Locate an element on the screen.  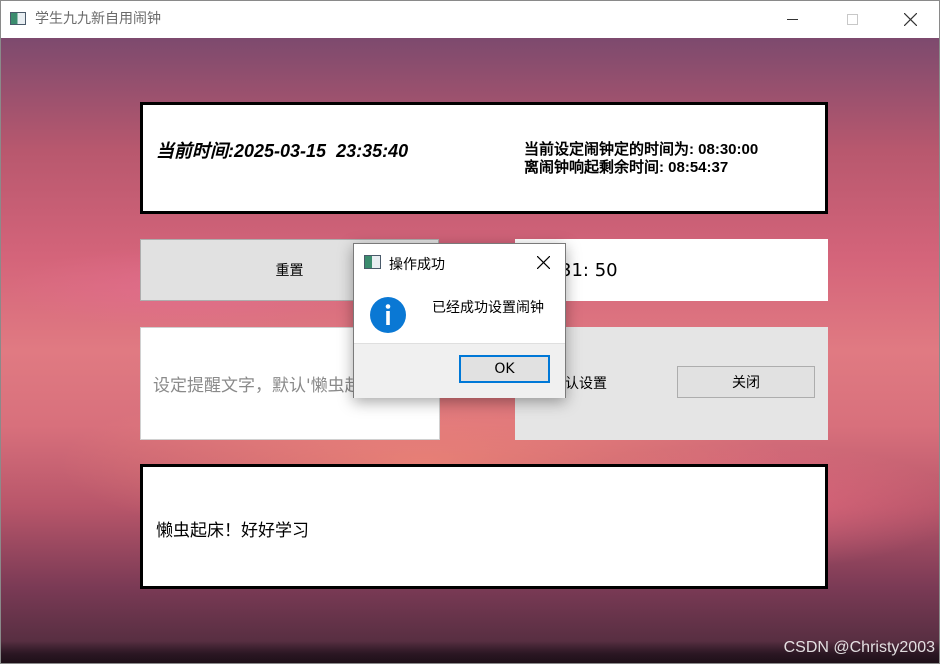
alarm-info: 当前设定闹钟定的时间为: 08:30:00 离闹钟响起剩余时间: 08:54:37 is located at coordinates (641, 159).